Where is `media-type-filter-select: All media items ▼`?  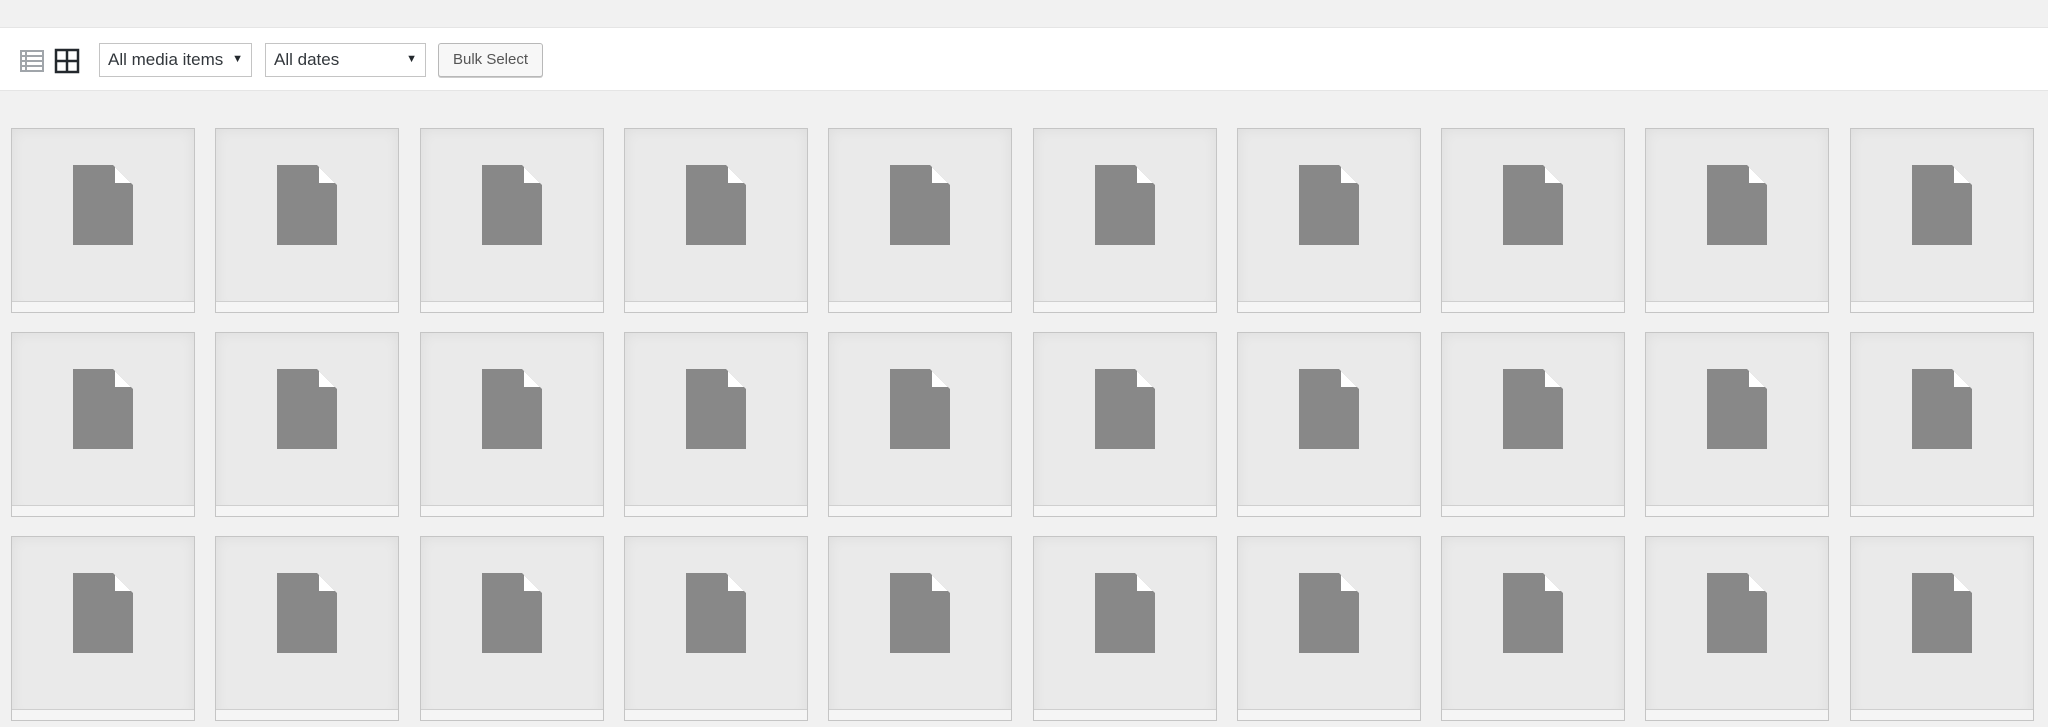 media-type-filter-select: All media items ▼ is located at coordinates (175, 60).